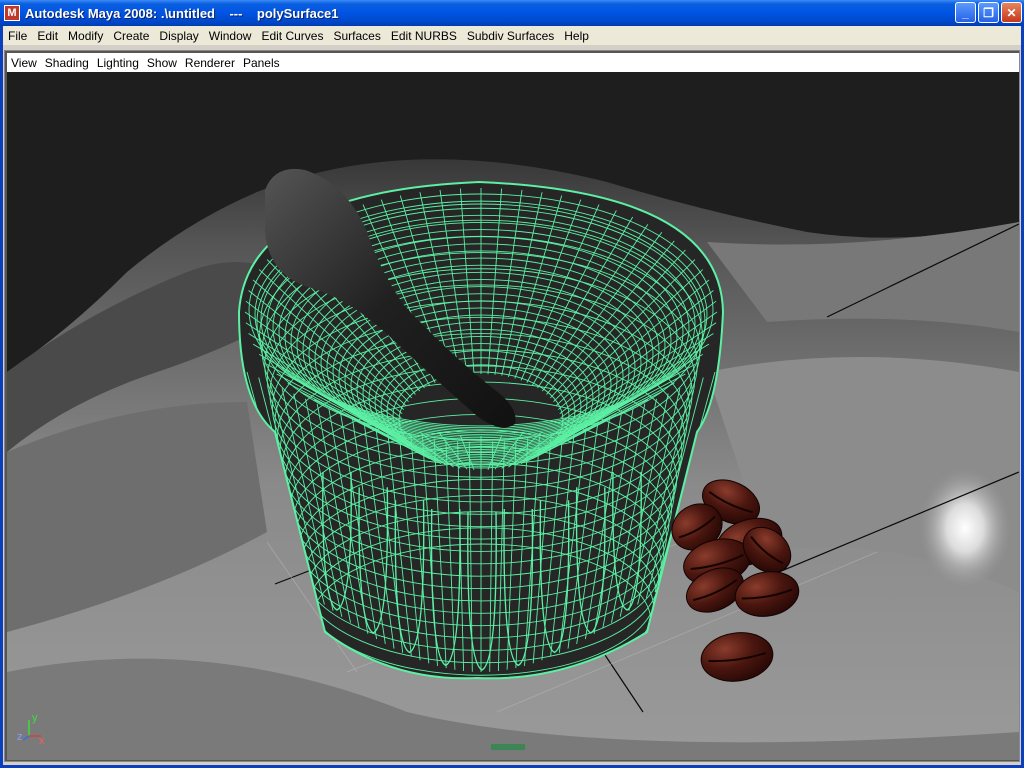 This screenshot has height=768, width=1024. What do you see at coordinates (261, 63) in the screenshot?
I see `panel-menu-panels: Panels` at bounding box center [261, 63].